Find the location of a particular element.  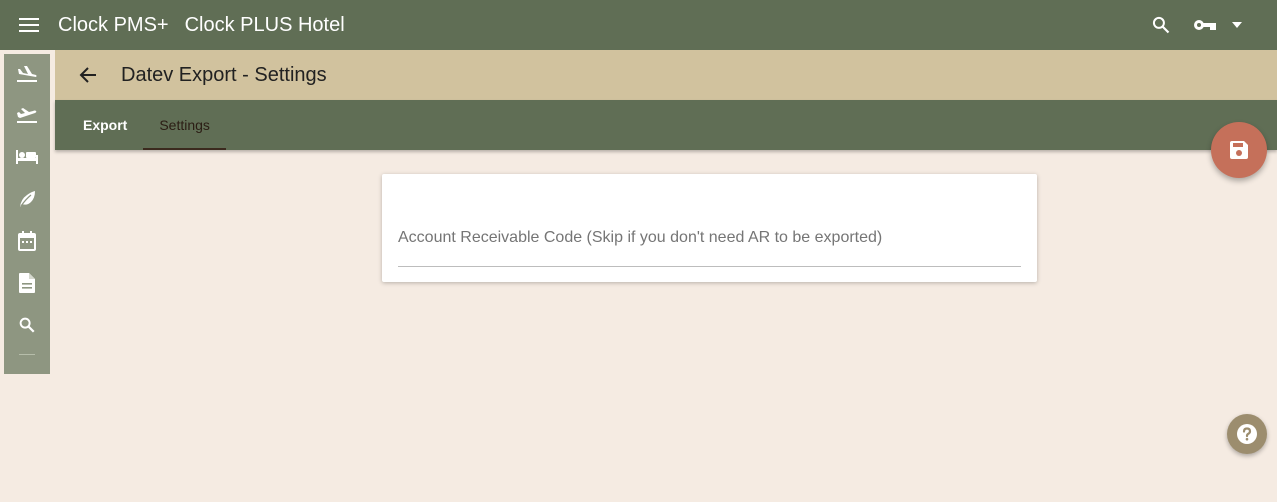

back-button is located at coordinates (88, 75).